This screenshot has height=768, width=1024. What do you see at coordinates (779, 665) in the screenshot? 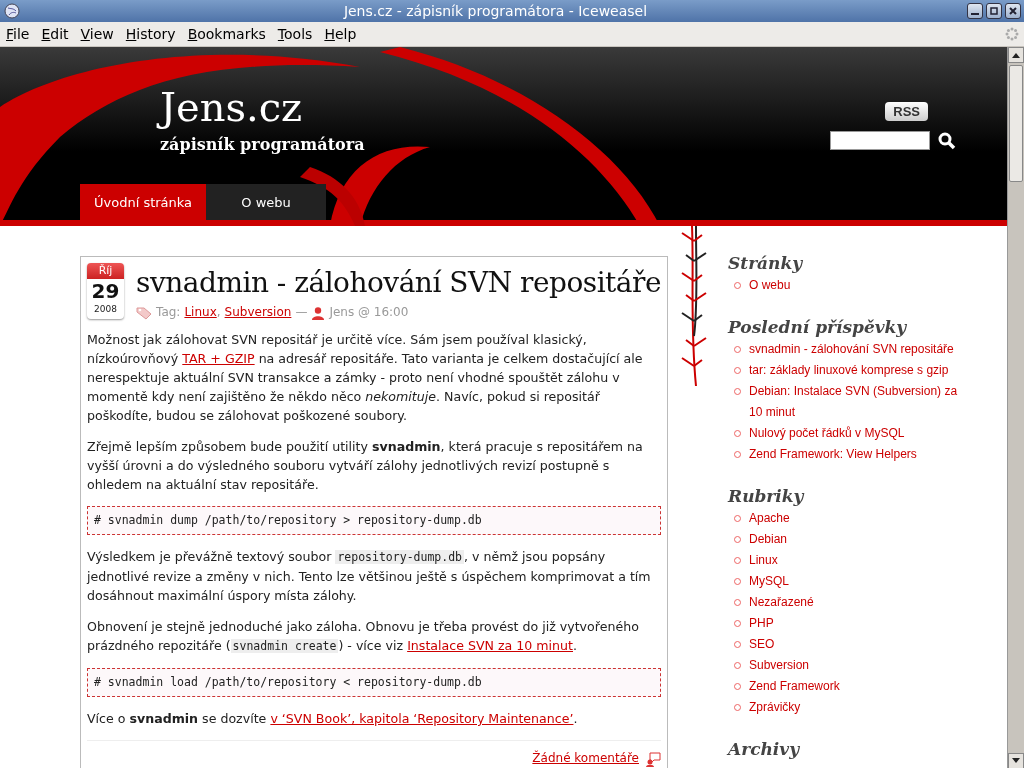
I see `sidebar-link: Subversion` at bounding box center [779, 665].